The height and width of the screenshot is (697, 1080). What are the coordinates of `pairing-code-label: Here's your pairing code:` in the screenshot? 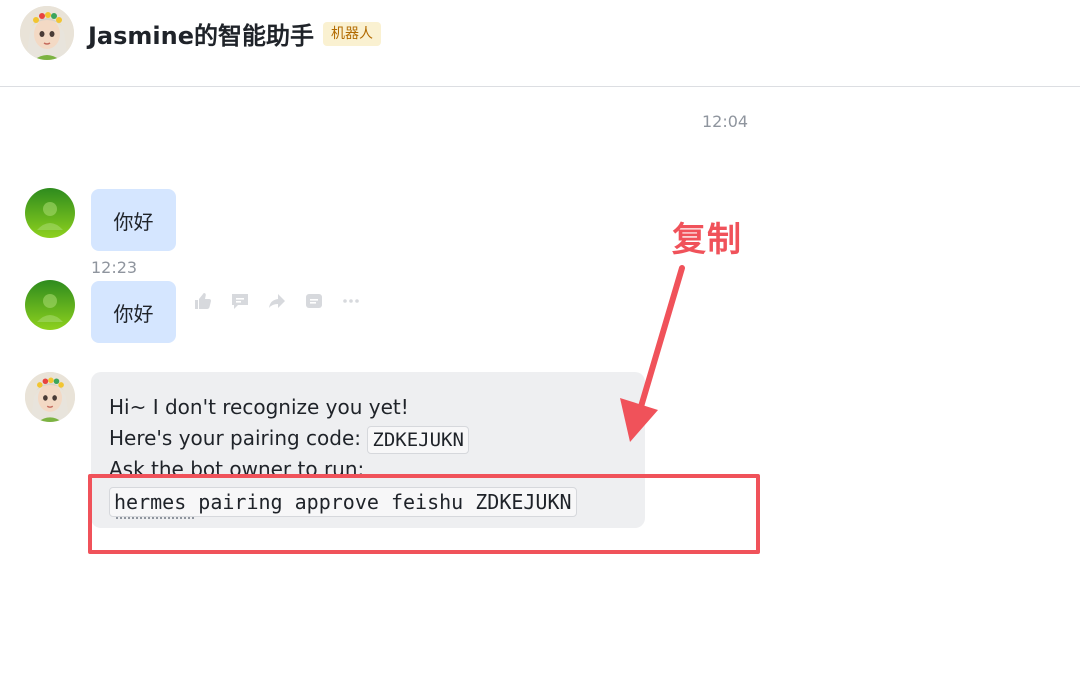 It's located at (235, 438).